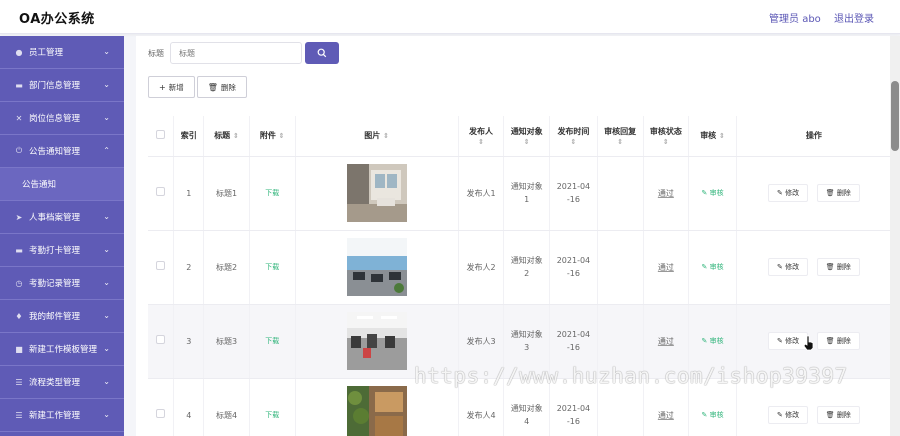  What do you see at coordinates (666, 136) in the screenshot?
I see `header-status: 审核状态 ⇕` at bounding box center [666, 136].